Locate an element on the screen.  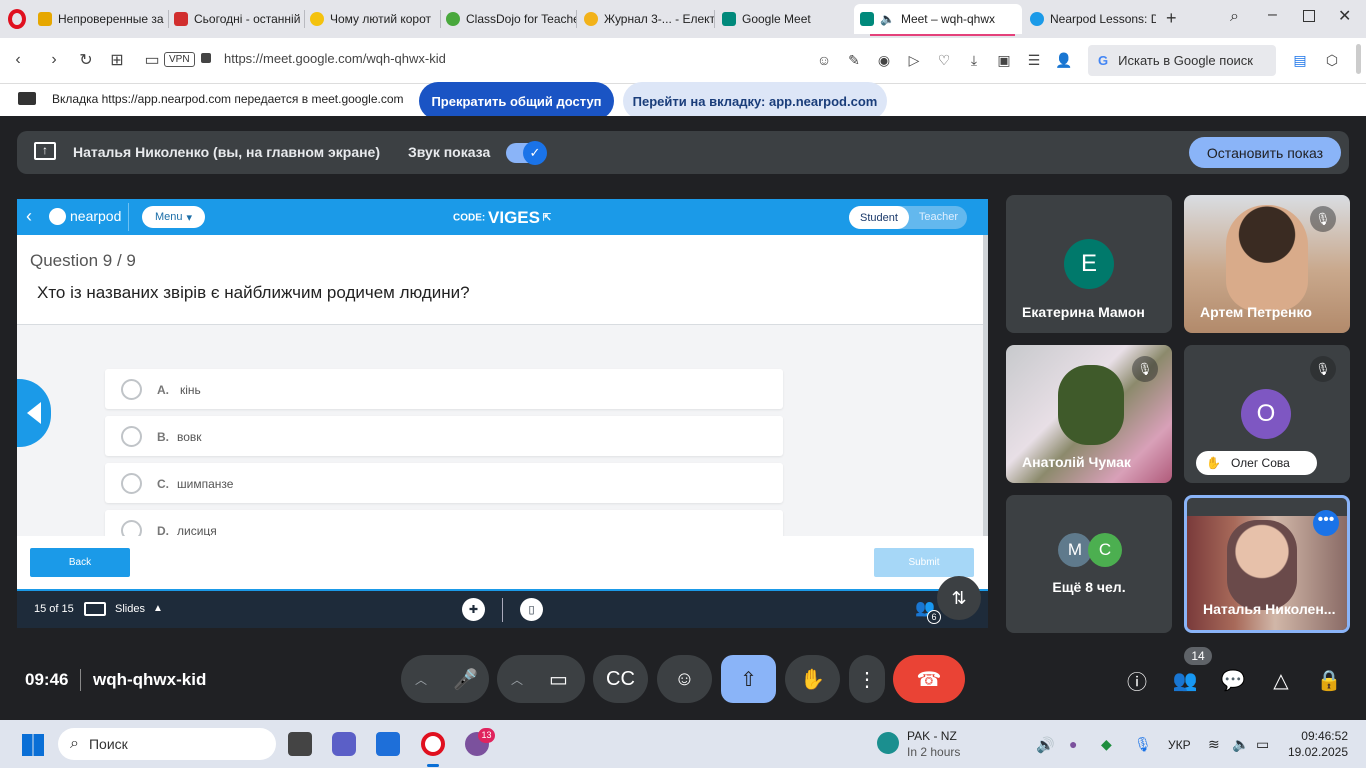
task-view-icon is located at coordinates (300, 744).